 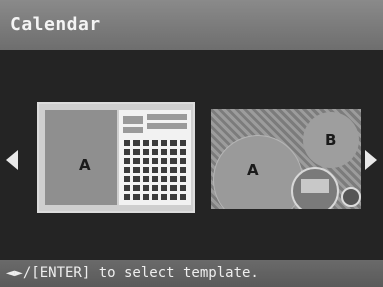 What do you see at coordinates (315, 188) in the screenshot?
I see `mini-calendar-circle` at bounding box center [315, 188].